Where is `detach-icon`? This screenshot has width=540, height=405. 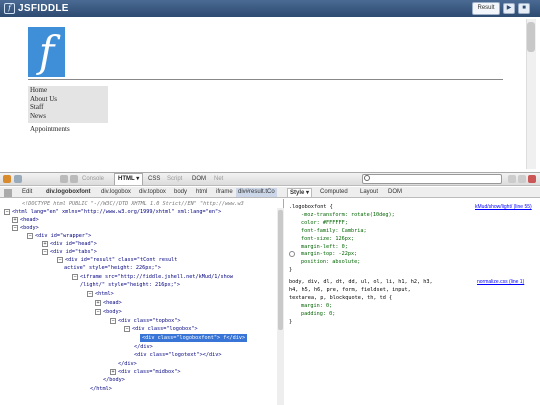
detach-icon is located at coordinates (522, 179).